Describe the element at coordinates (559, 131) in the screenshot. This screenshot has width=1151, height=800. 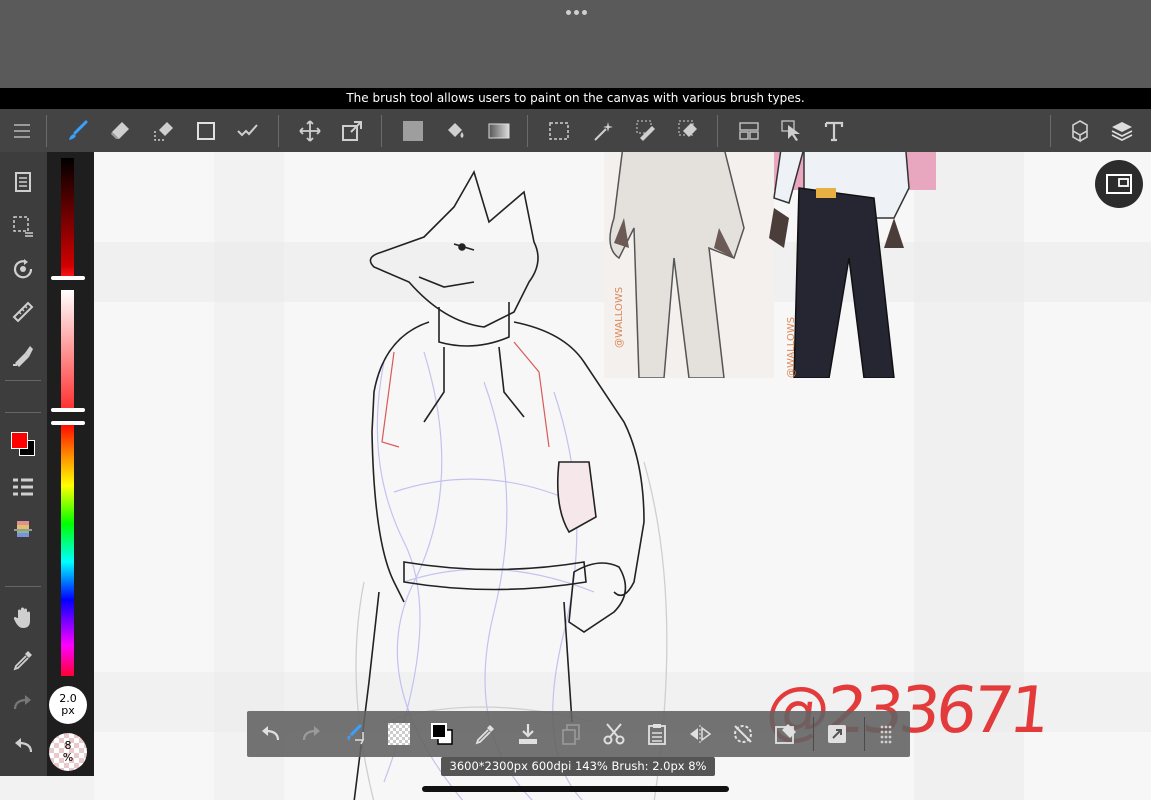
I see `selection-icon` at that location.